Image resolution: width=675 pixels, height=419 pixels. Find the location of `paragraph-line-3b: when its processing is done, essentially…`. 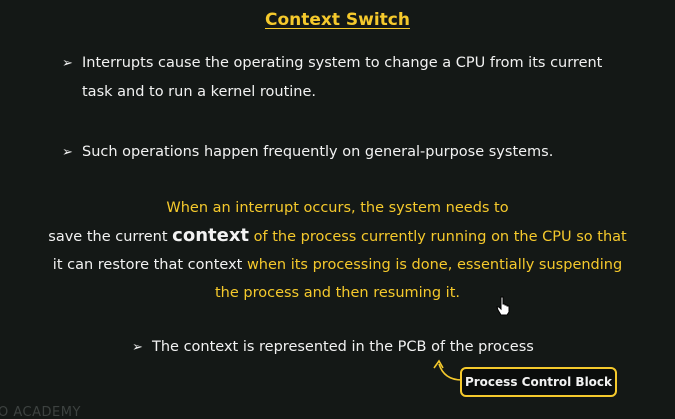

paragraph-line-3b: when its processing is done, essentially… is located at coordinates (432, 265).